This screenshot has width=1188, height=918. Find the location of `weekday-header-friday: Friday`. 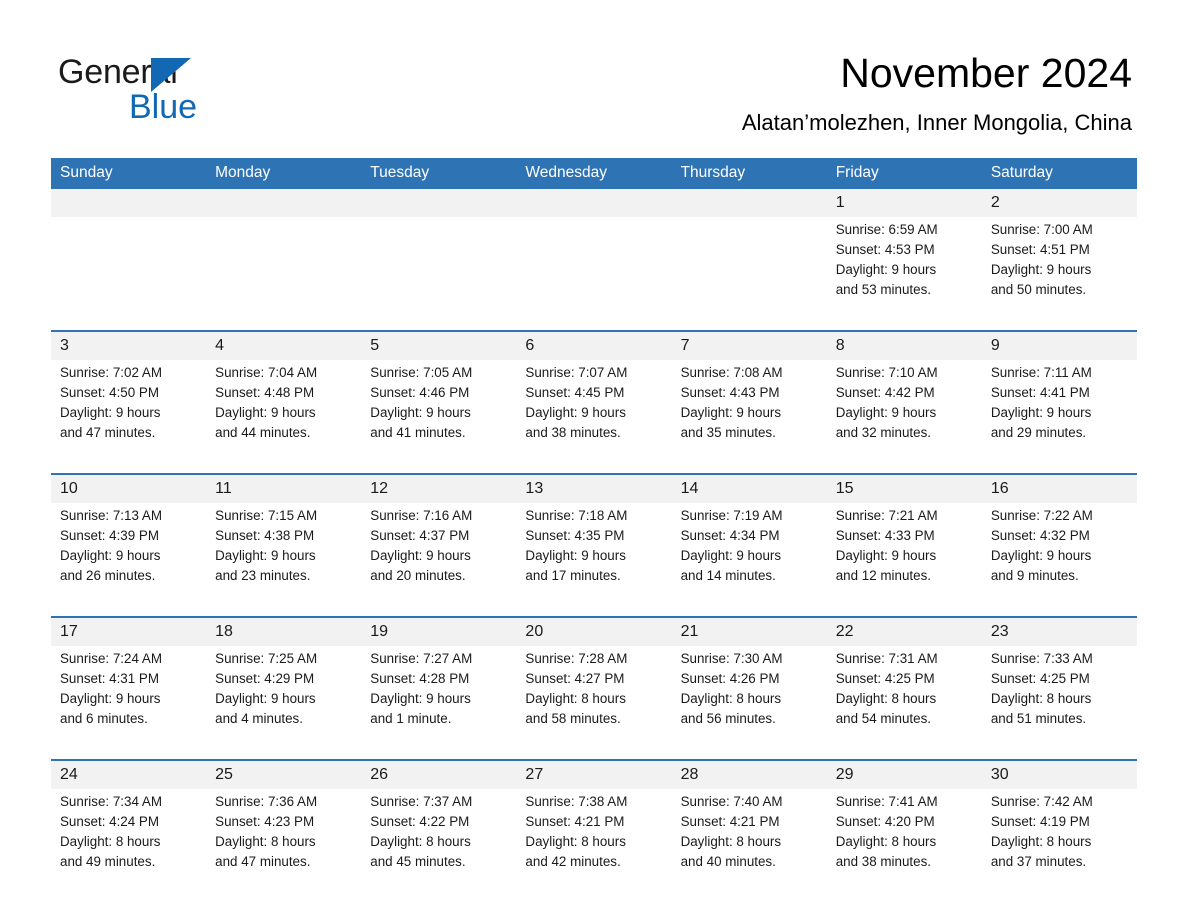

weekday-header-friday: Friday is located at coordinates (904, 173).